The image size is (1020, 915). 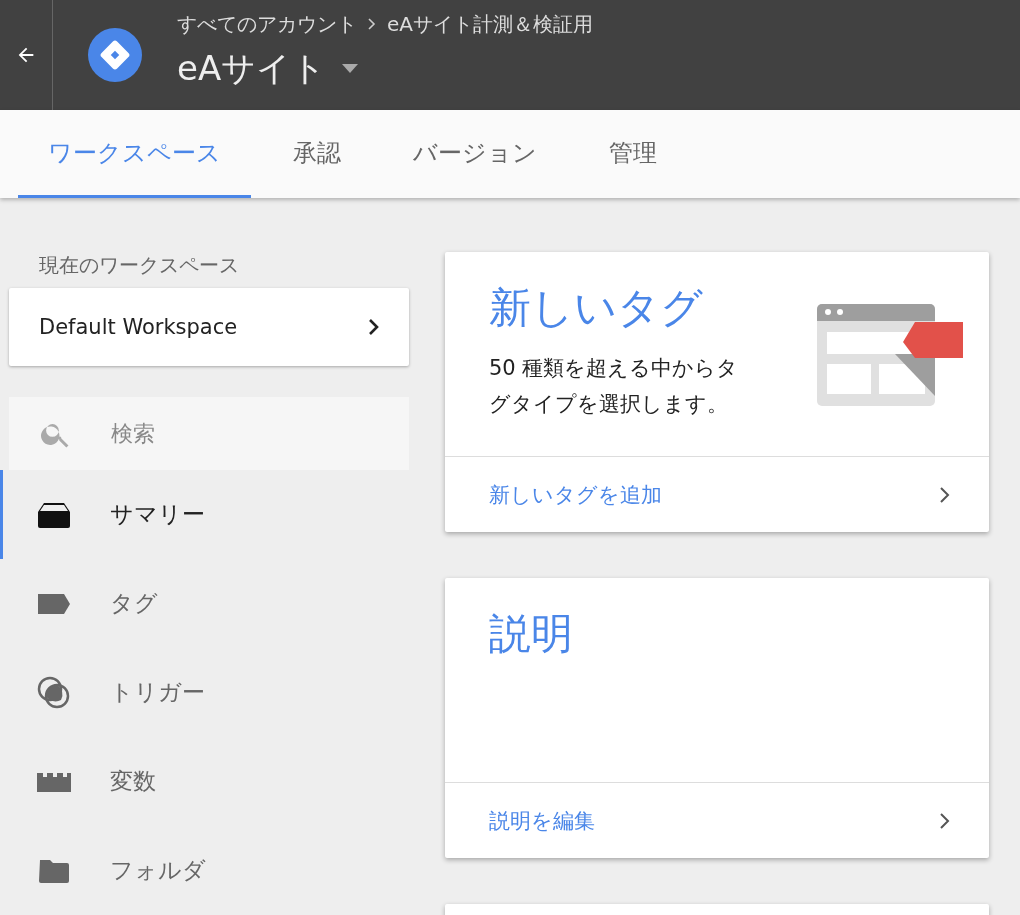 I want to click on tag-icon, so click(x=54, y=603).